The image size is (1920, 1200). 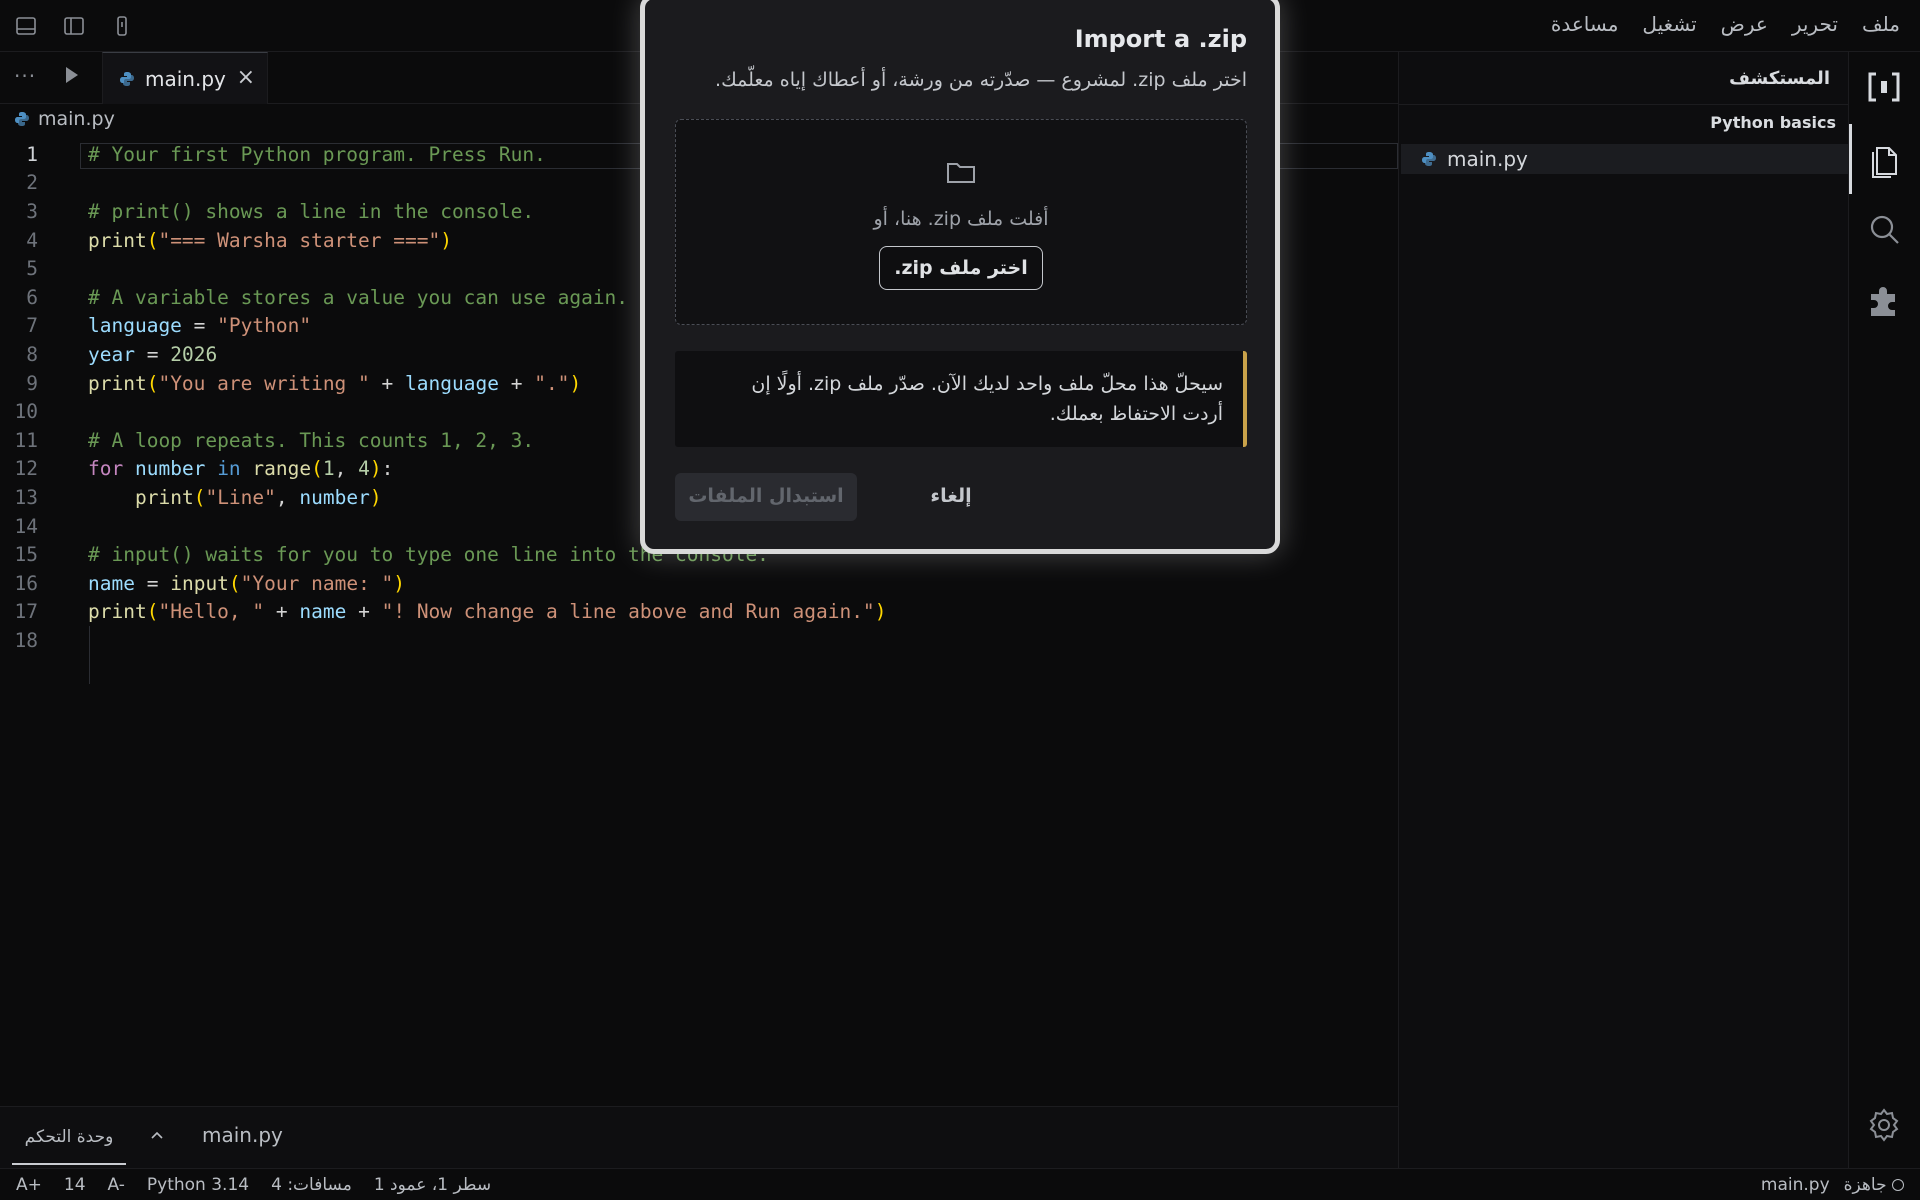 I want to click on menu-list: ملف تحرير عرض تشغيل مساعدة, so click(x=1725, y=24).